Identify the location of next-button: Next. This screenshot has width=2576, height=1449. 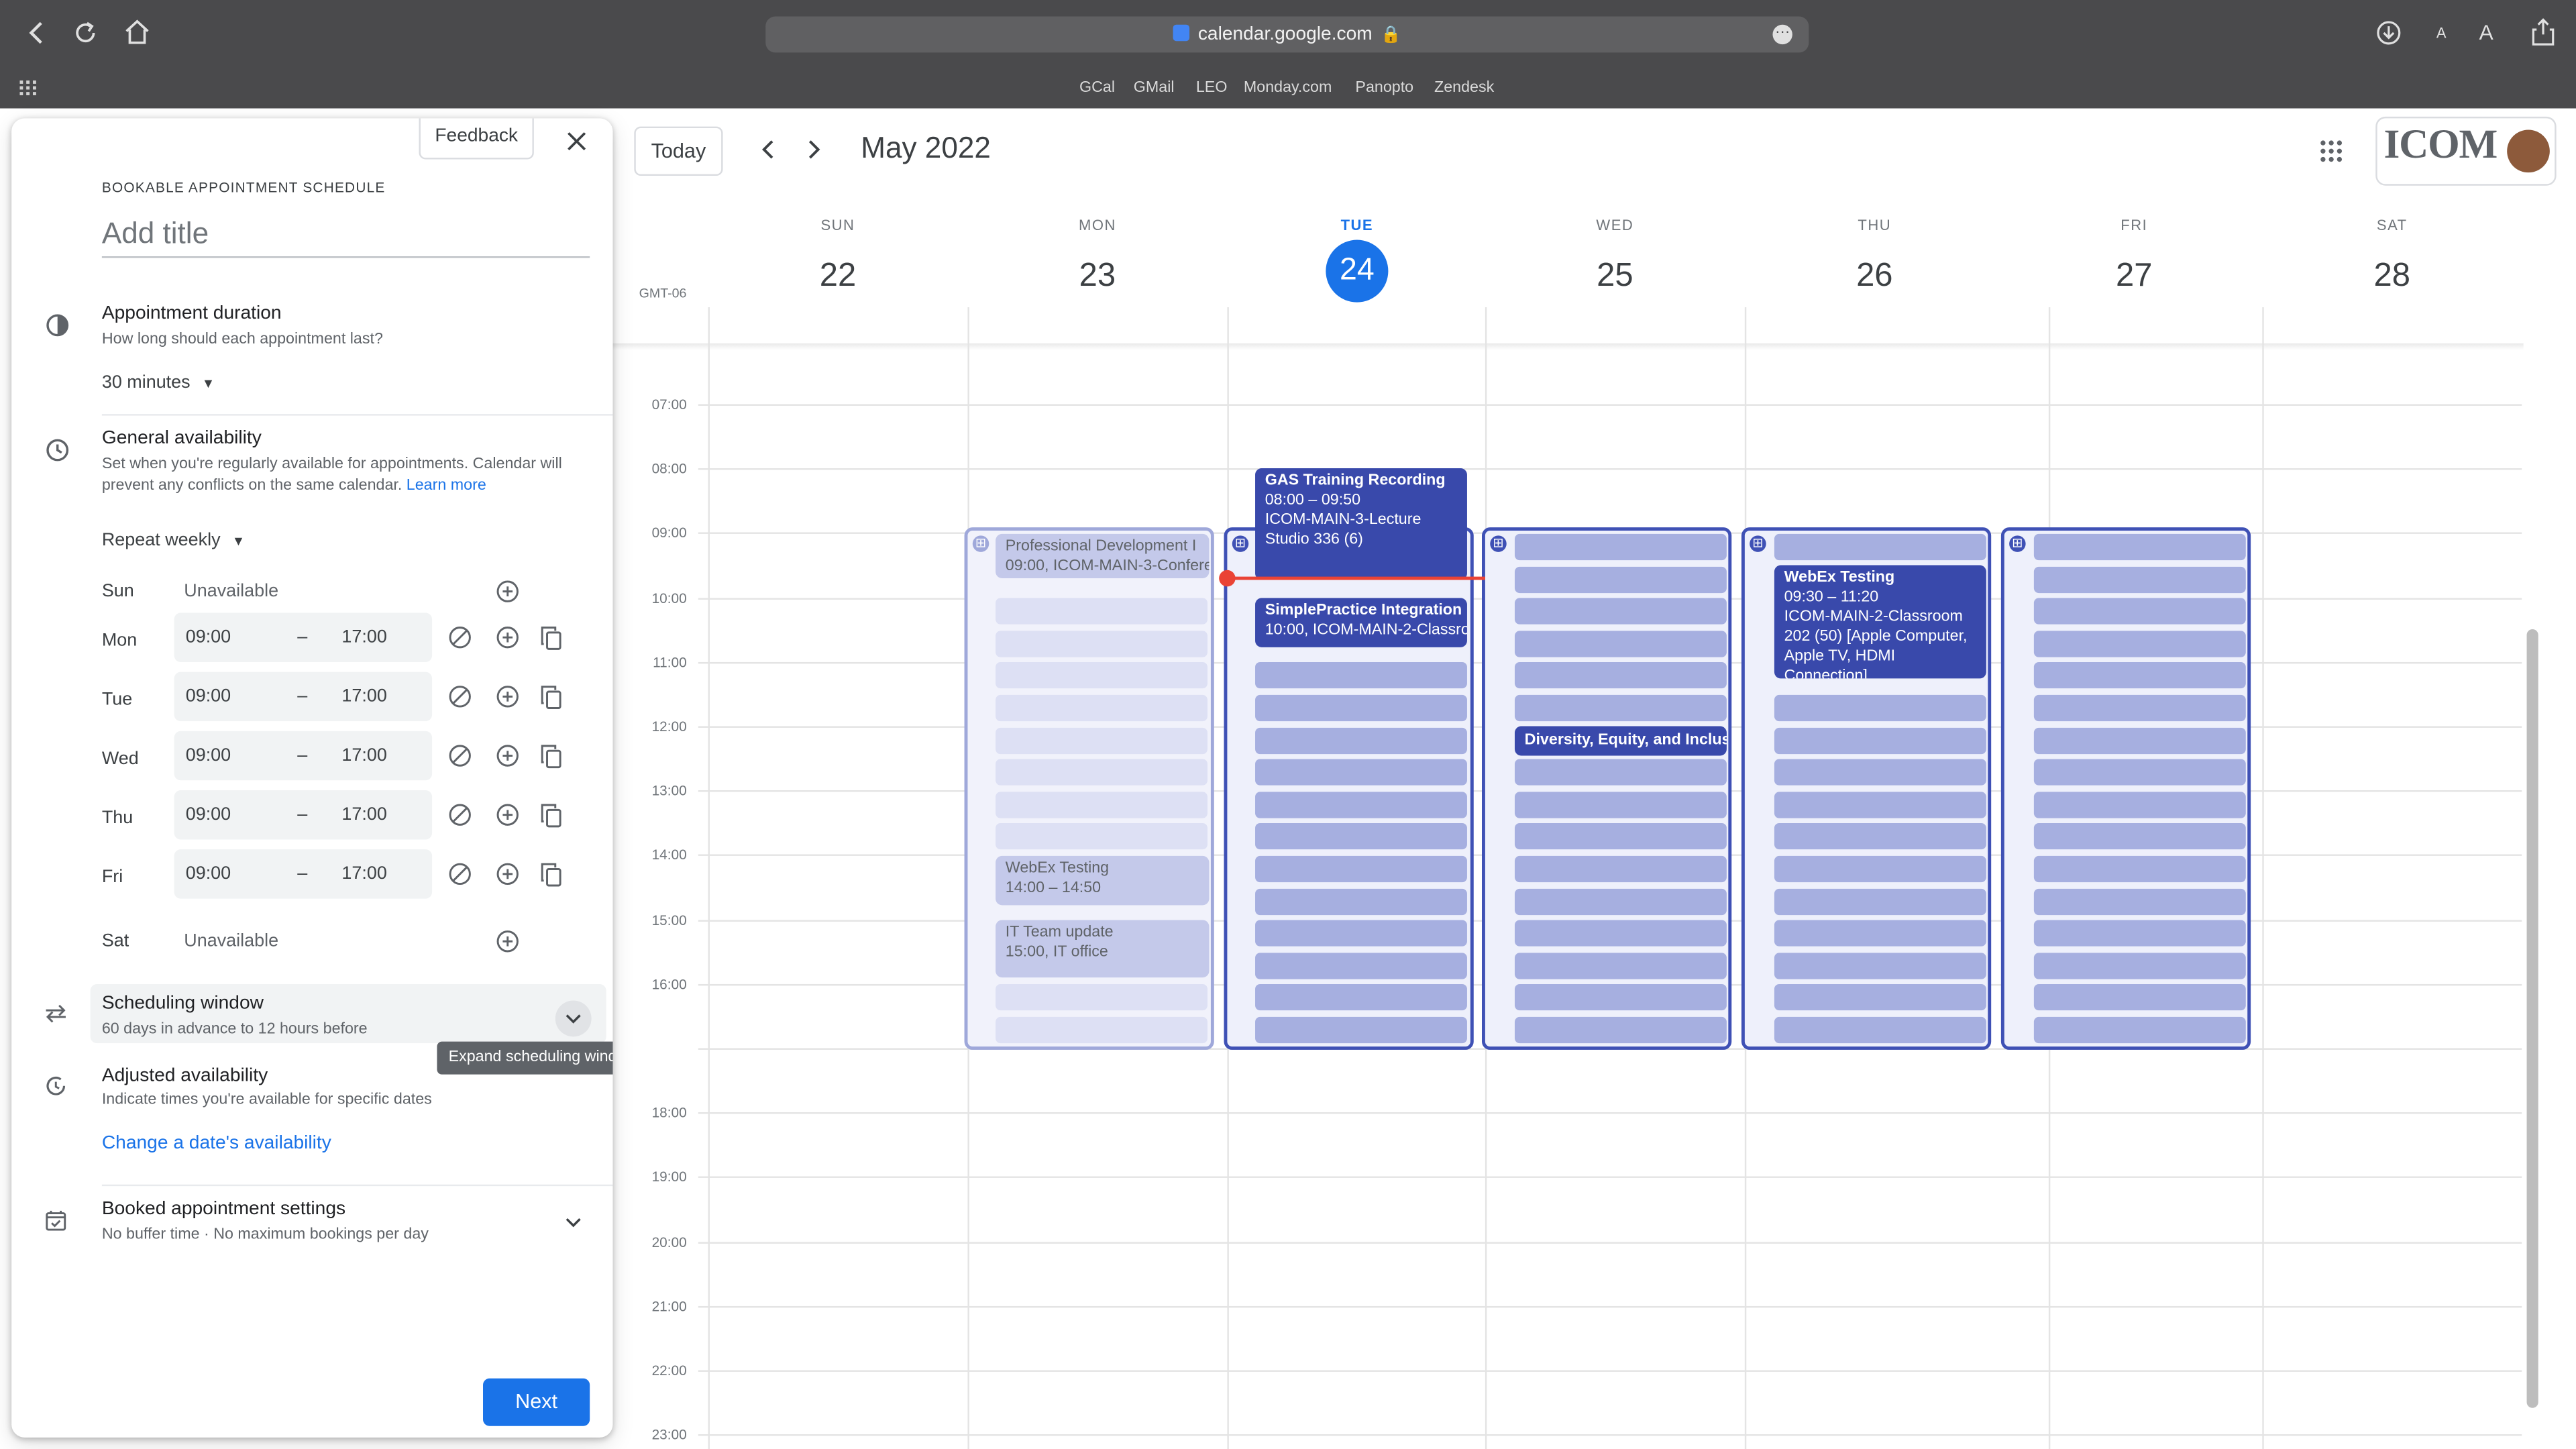
(536, 1402).